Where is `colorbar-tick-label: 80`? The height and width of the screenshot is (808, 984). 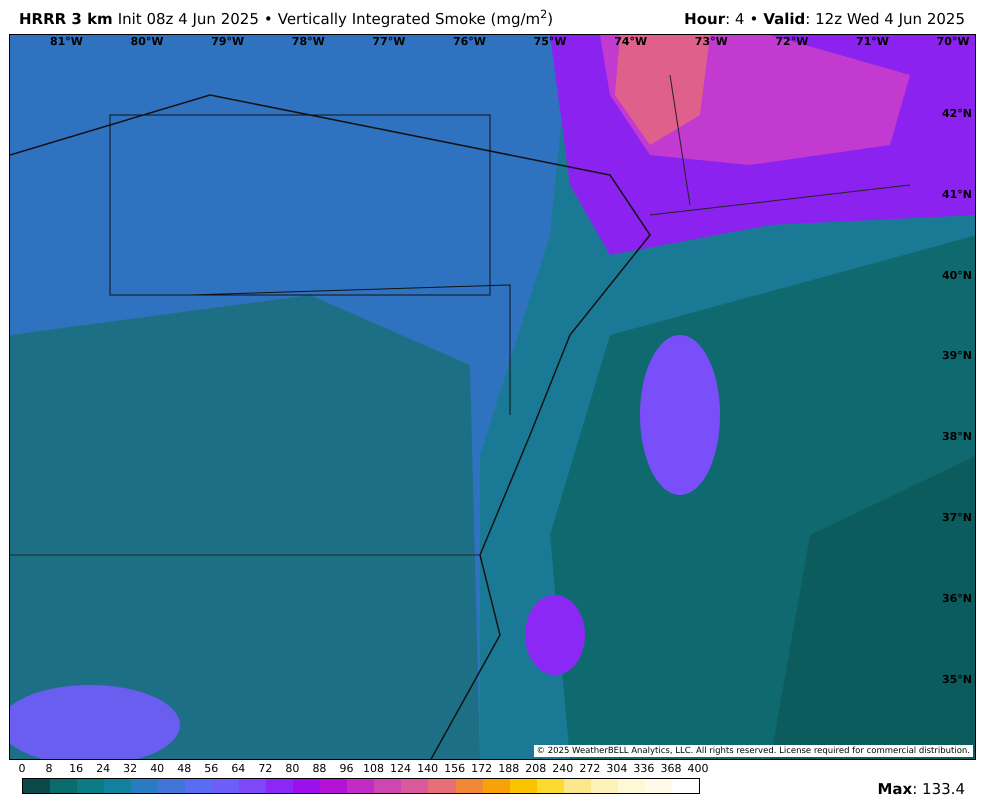
colorbar-tick-label: 80 is located at coordinates (292, 769).